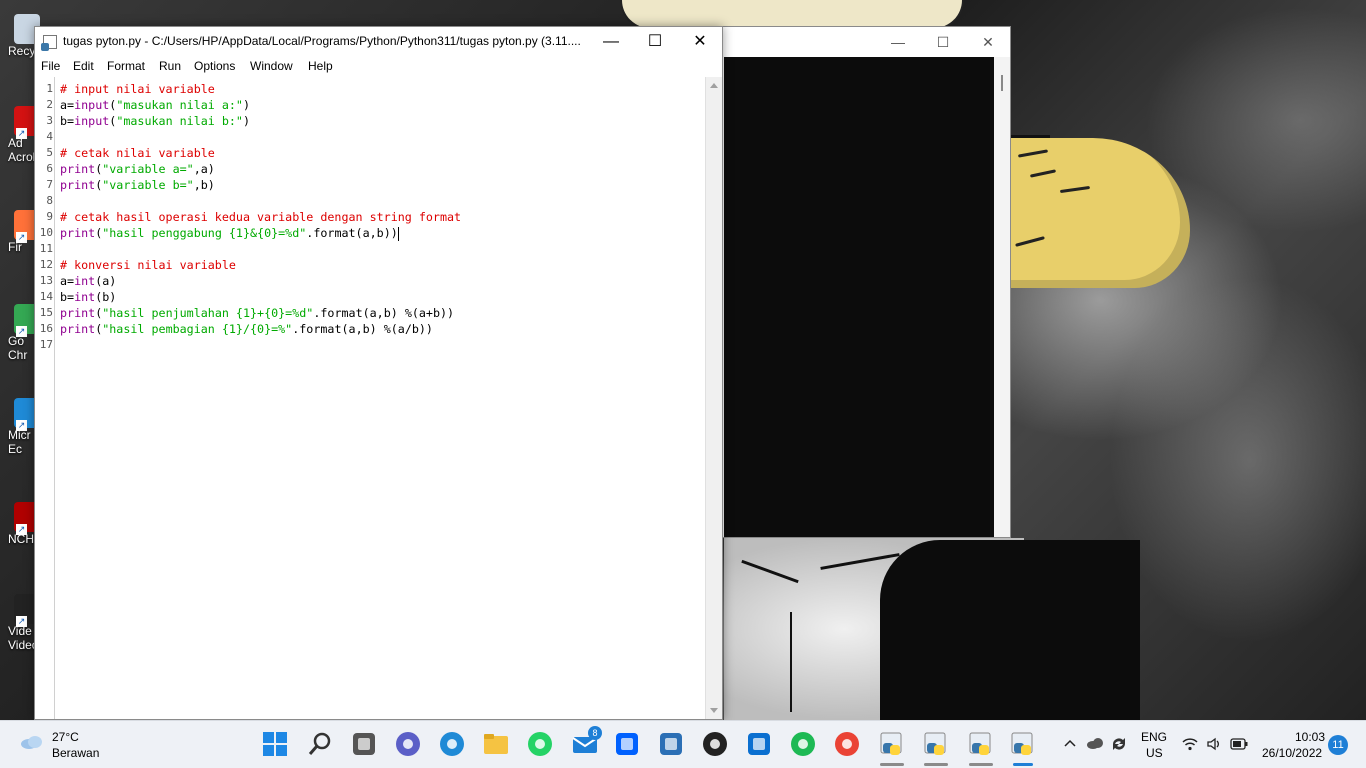  Describe the element at coordinates (75, 753) in the screenshot. I see `weather-description: Berawan` at that location.